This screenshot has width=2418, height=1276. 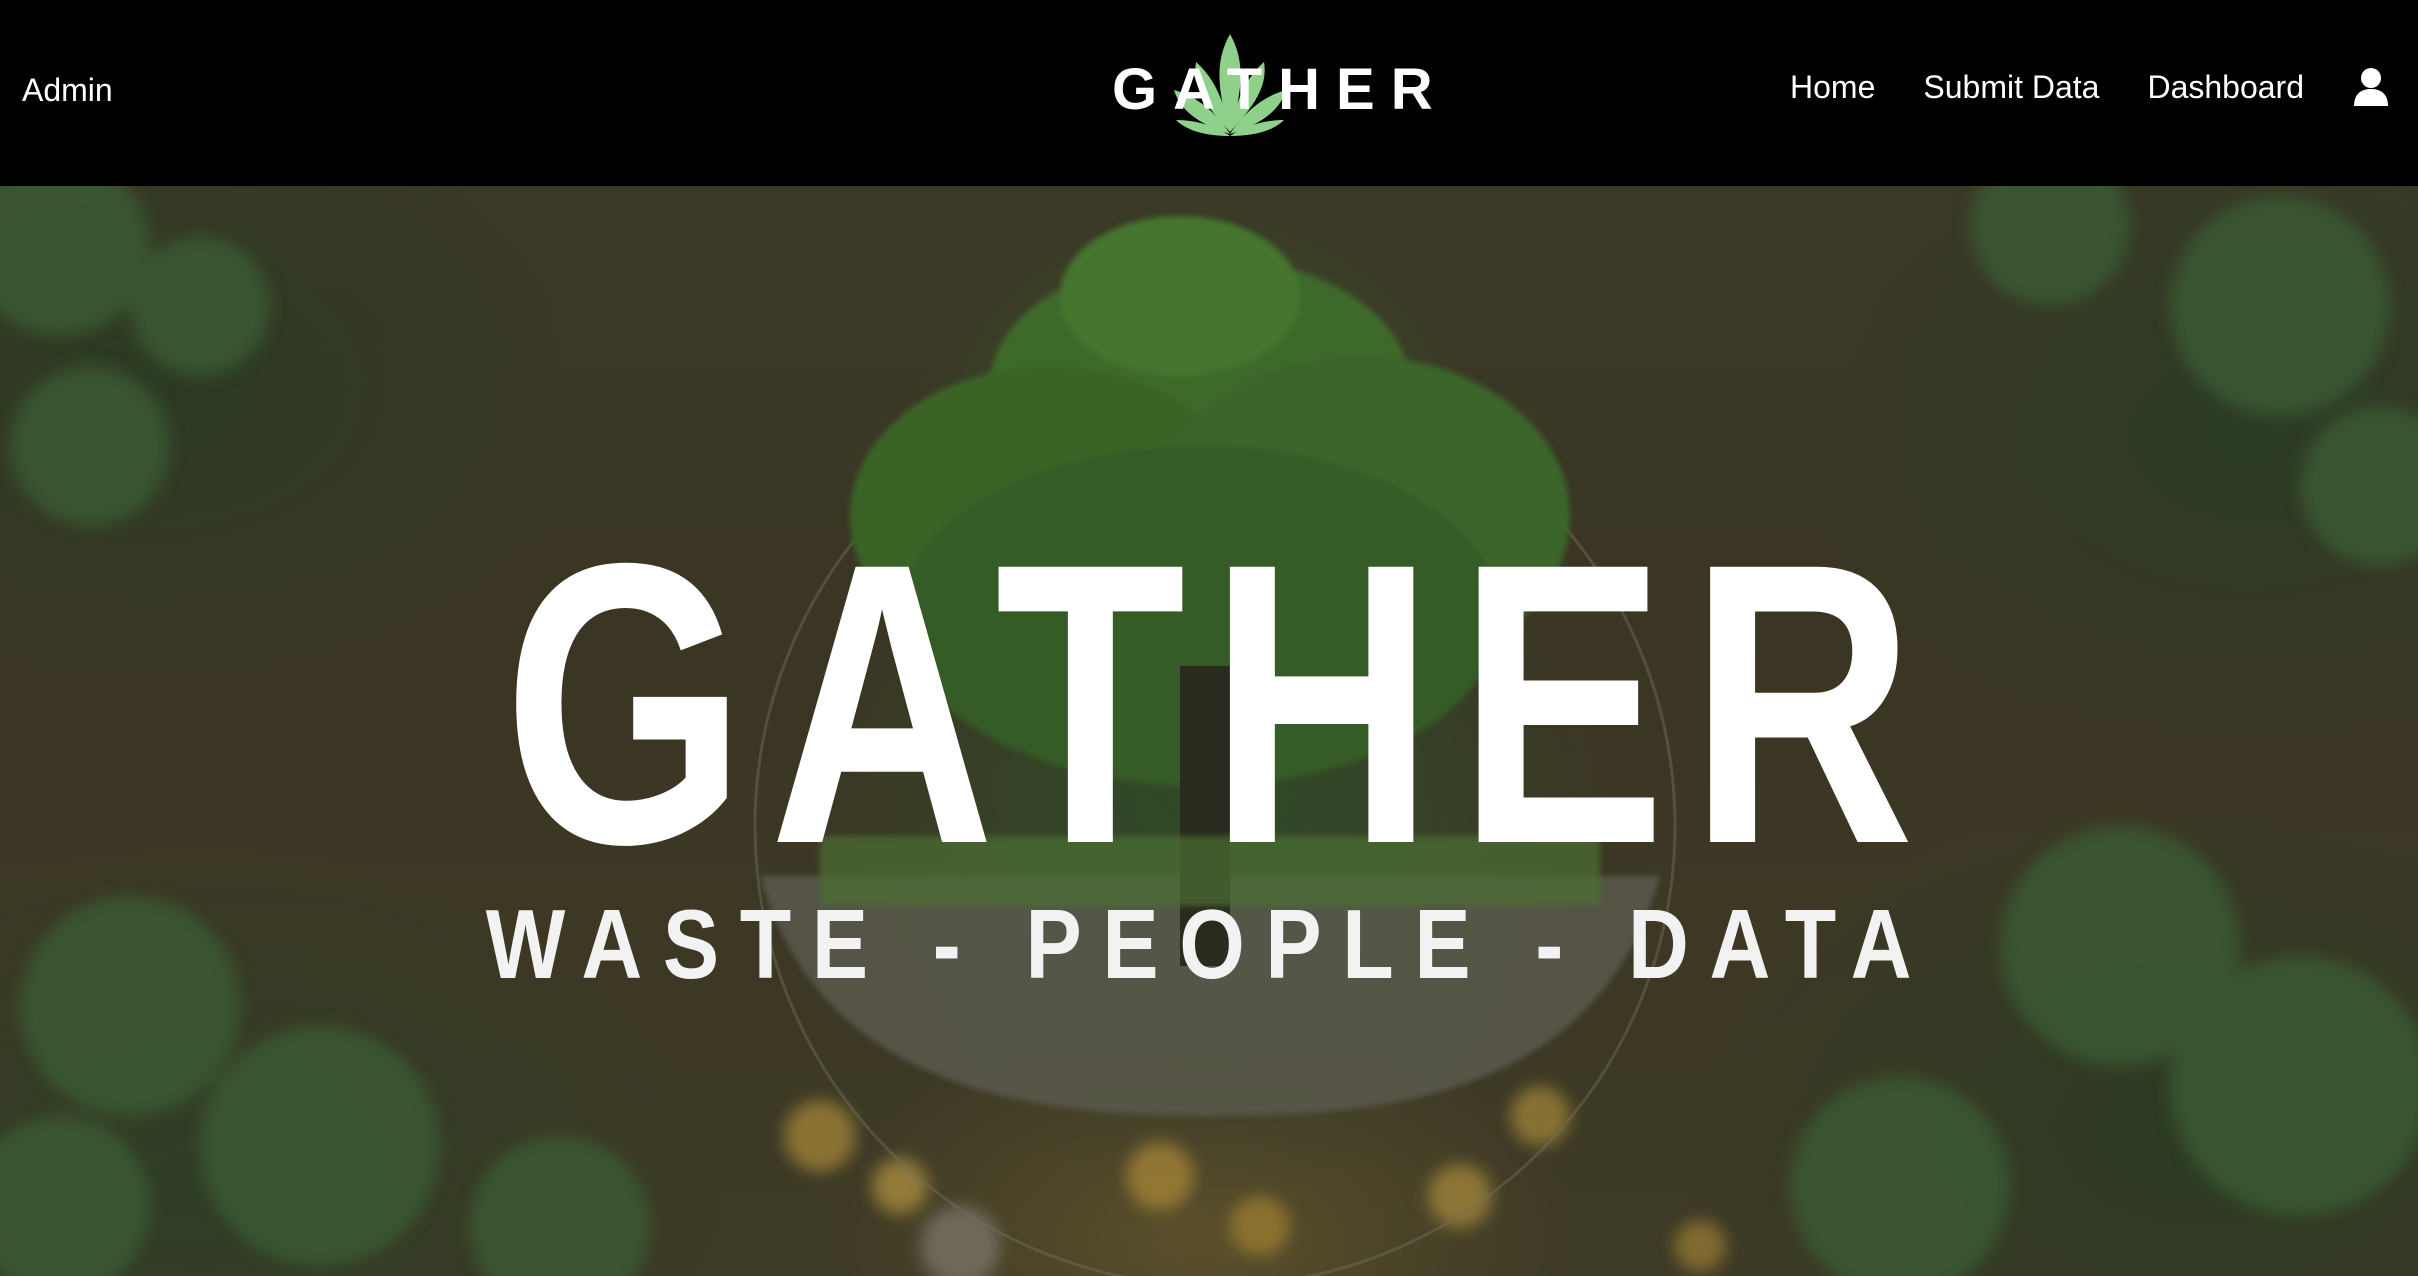 I want to click on logo-text: GATHER, so click(x=1280, y=89).